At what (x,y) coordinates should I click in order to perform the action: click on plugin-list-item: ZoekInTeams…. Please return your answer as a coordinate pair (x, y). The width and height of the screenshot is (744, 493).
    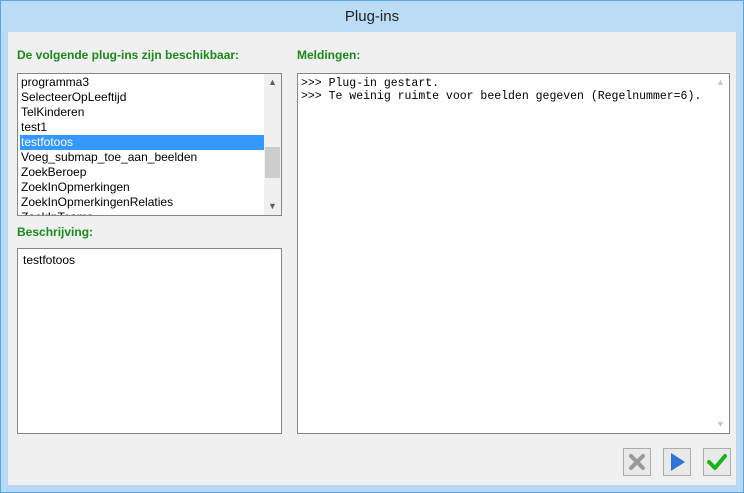
    Looking at the image, I should click on (62, 212).